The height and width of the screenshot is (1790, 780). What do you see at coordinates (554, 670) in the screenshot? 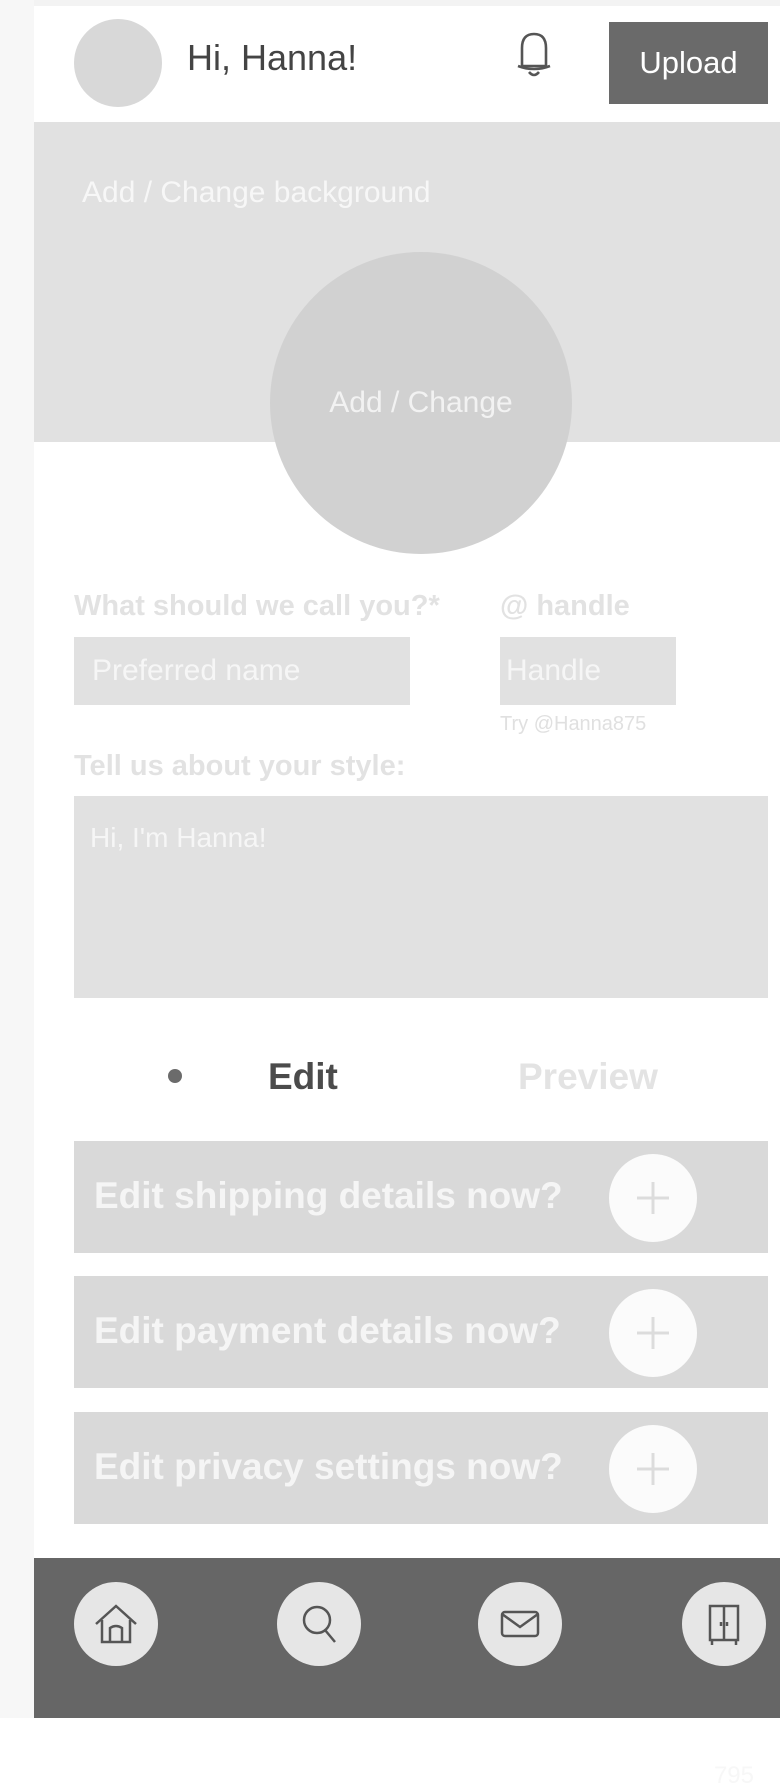
I see `handle-placeholder: Handle` at bounding box center [554, 670].